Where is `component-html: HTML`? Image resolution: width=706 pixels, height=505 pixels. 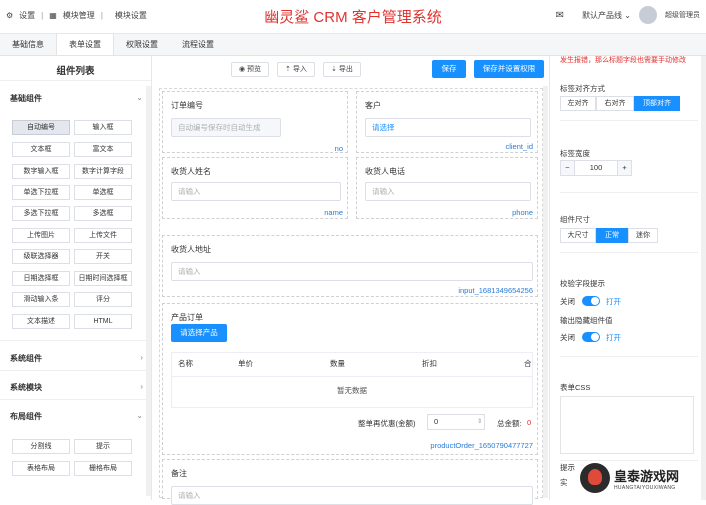 component-html: HTML is located at coordinates (103, 321).